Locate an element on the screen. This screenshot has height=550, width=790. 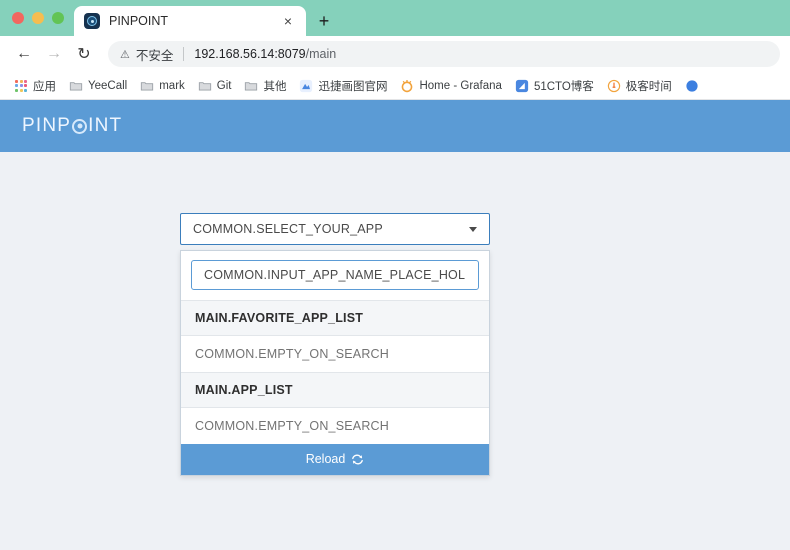
forward-button: → is located at coordinates (54, 54).